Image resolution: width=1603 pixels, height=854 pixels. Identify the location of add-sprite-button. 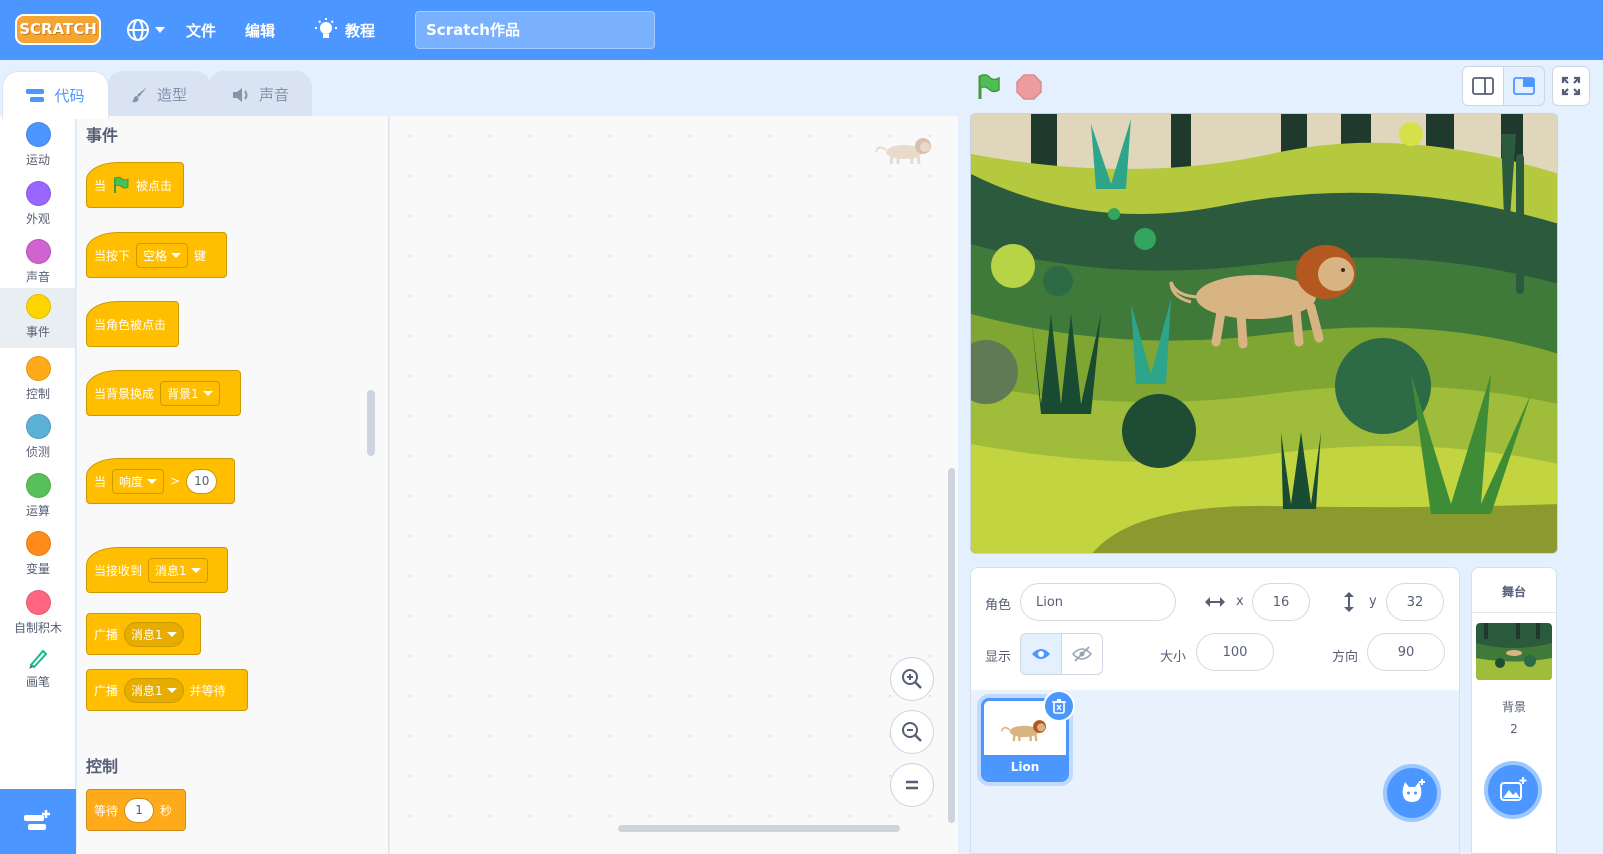
(1412, 793).